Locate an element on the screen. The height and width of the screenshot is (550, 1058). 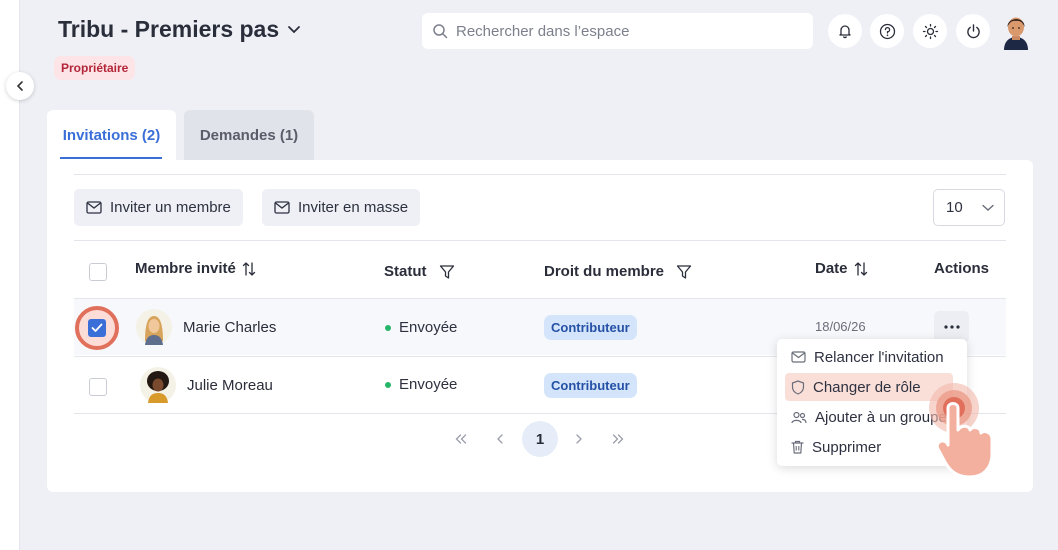
search-box is located at coordinates (617, 31).